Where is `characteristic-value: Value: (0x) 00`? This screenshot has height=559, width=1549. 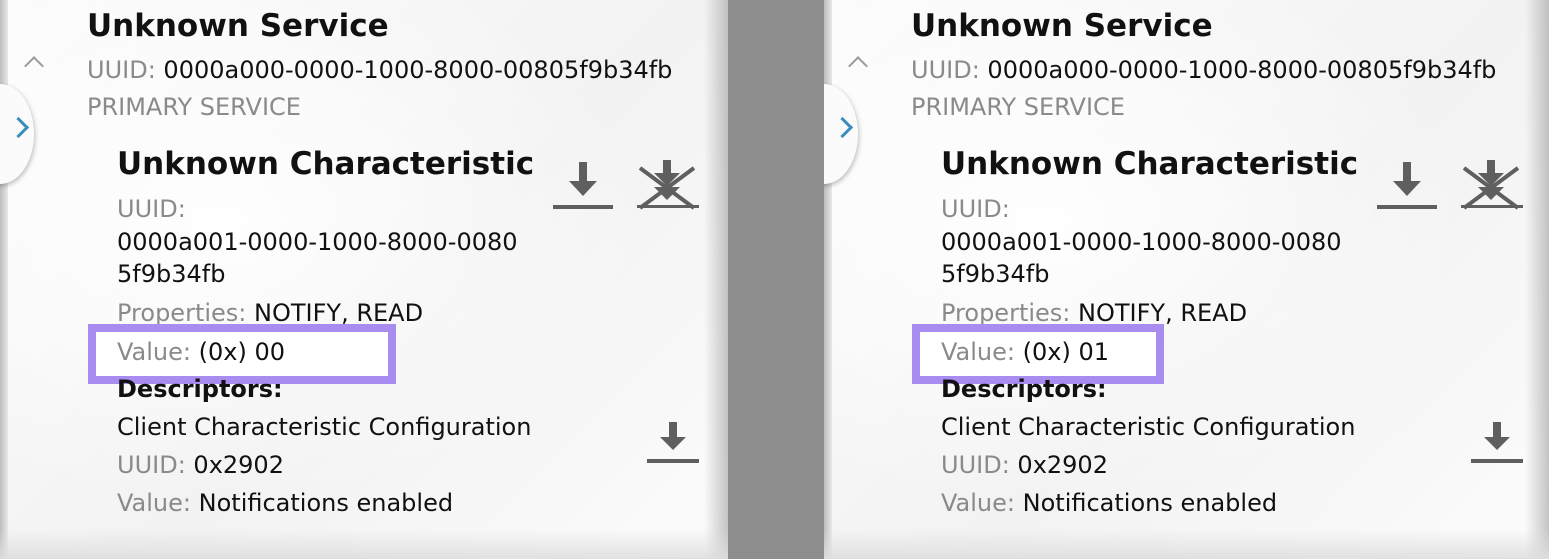 characteristic-value: Value: (0x) 00 is located at coordinates (201, 352).